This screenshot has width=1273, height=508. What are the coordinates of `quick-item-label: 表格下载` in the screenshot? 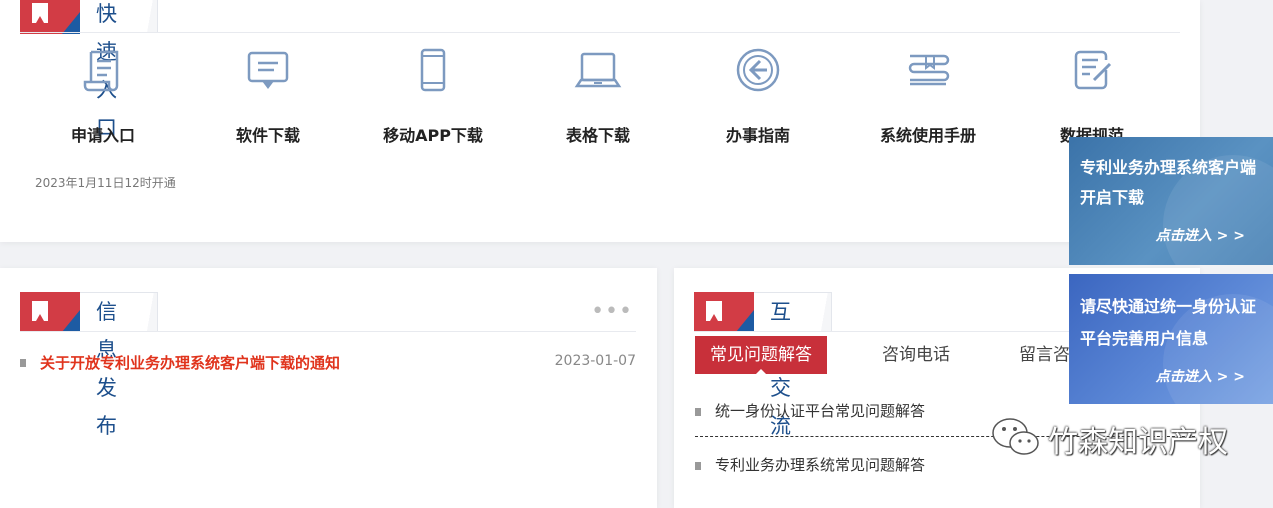 It's located at (597, 135).